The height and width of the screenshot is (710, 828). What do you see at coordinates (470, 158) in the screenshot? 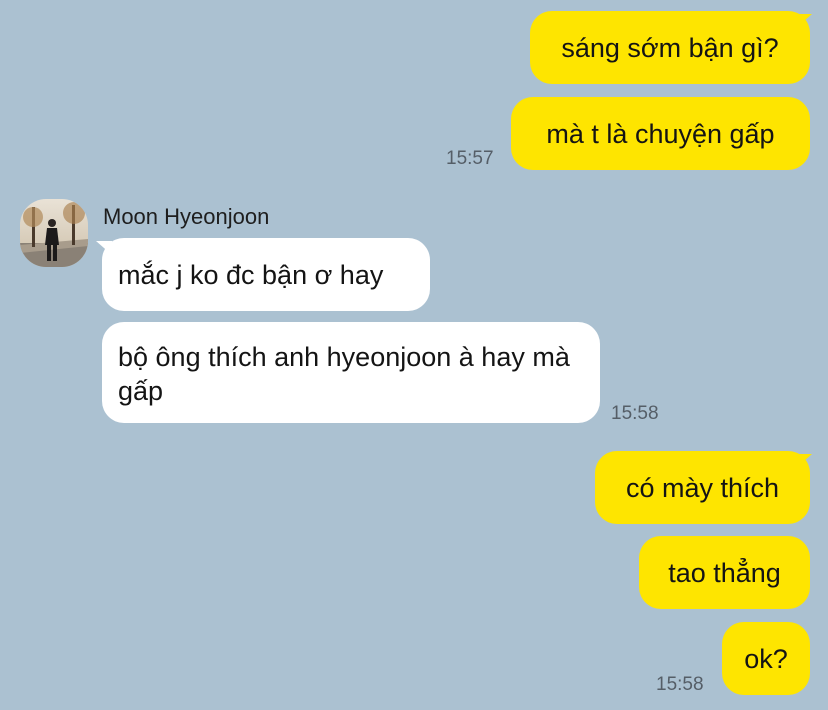
I see `message-timestamp: 15:57` at bounding box center [470, 158].